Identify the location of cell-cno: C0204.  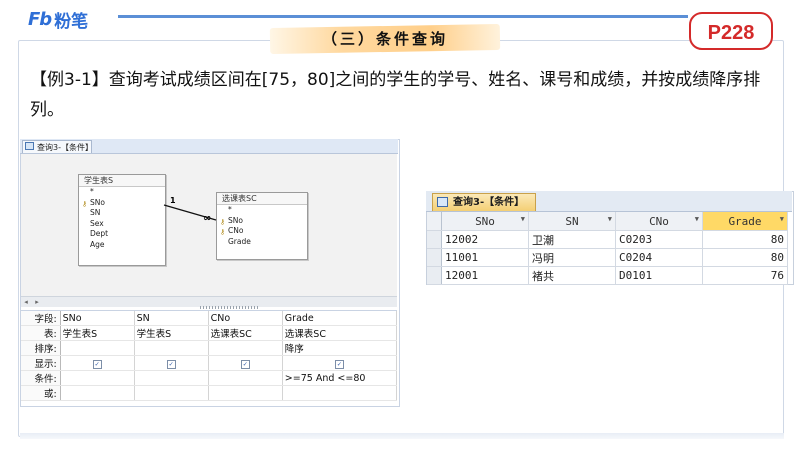
(659, 257).